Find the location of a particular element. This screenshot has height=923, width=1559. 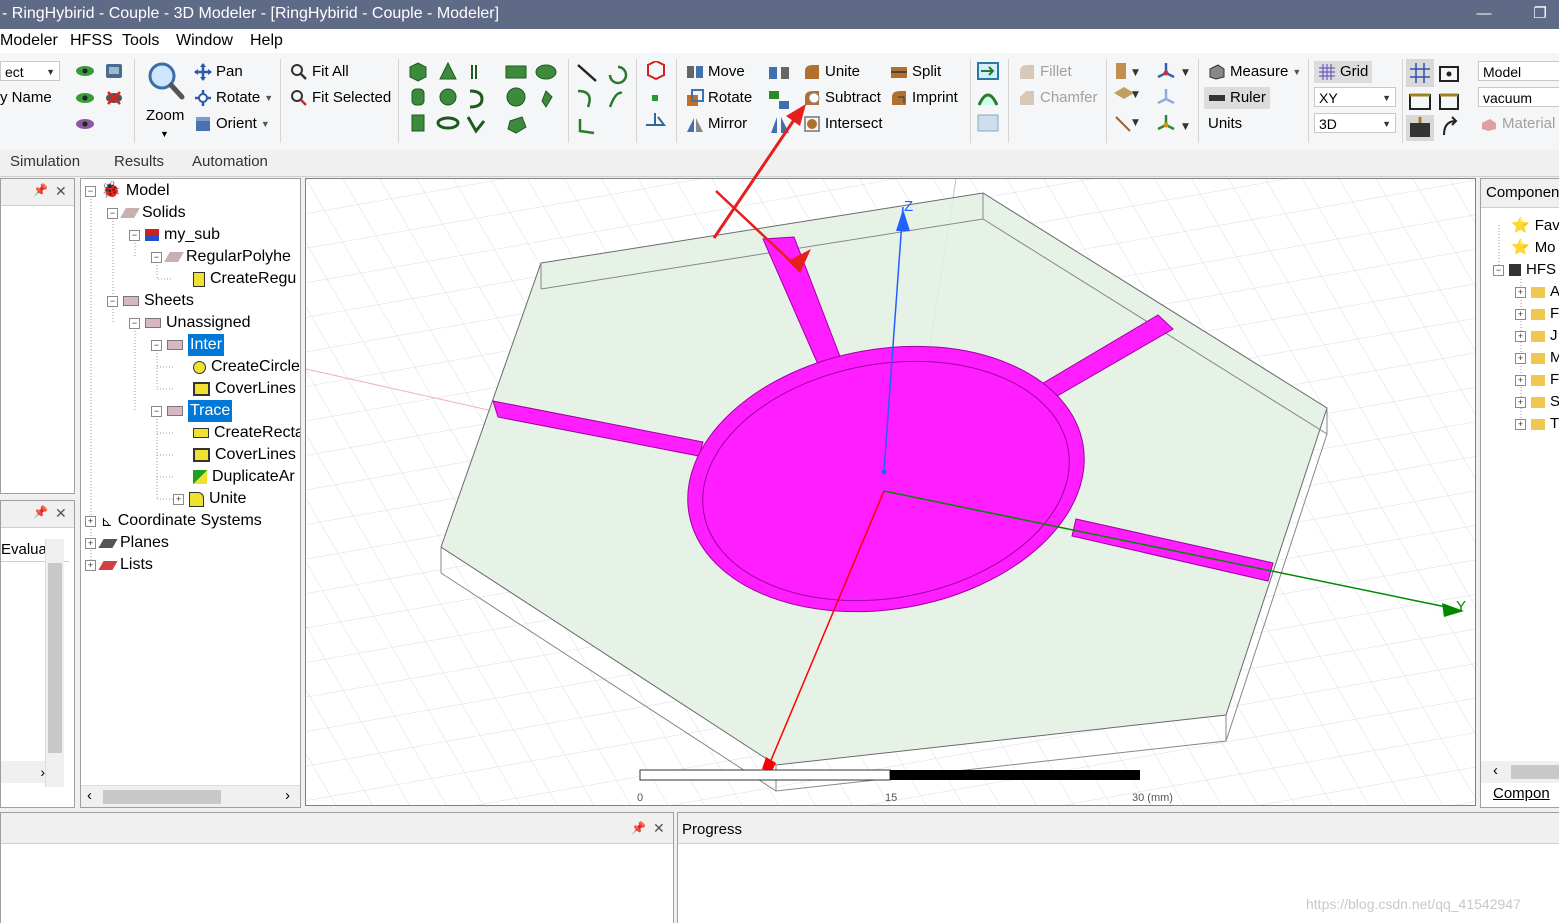

grid-plane-dropdown: XY ▼ is located at coordinates (1355, 97).